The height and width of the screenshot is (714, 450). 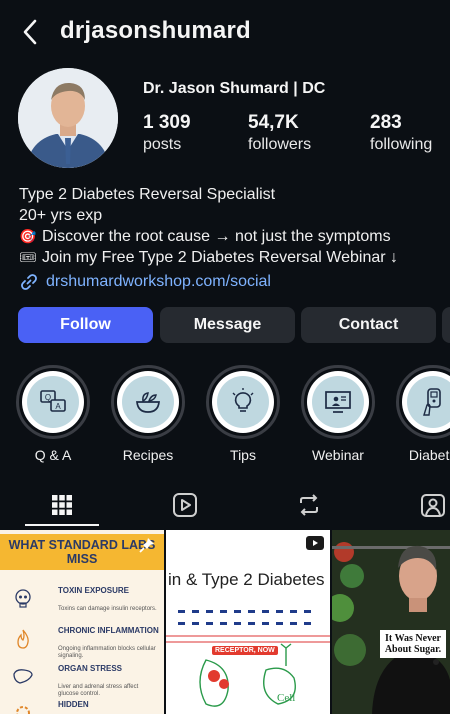 What do you see at coordinates (23, 710) in the screenshot?
I see `gear-icon` at bounding box center [23, 710].